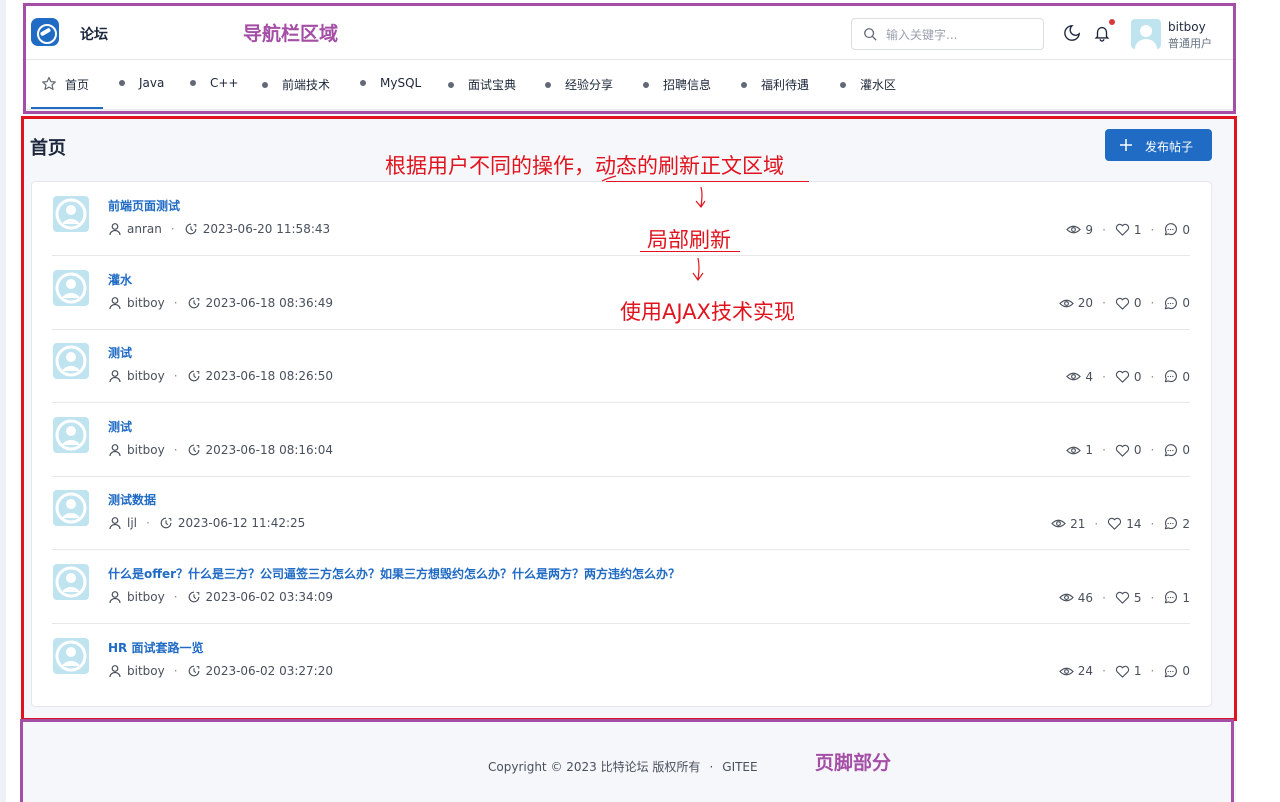 The image size is (1280, 802). What do you see at coordinates (689, 240) in the screenshot?
I see `partial-refresh-annotation: 局部刷新` at bounding box center [689, 240].